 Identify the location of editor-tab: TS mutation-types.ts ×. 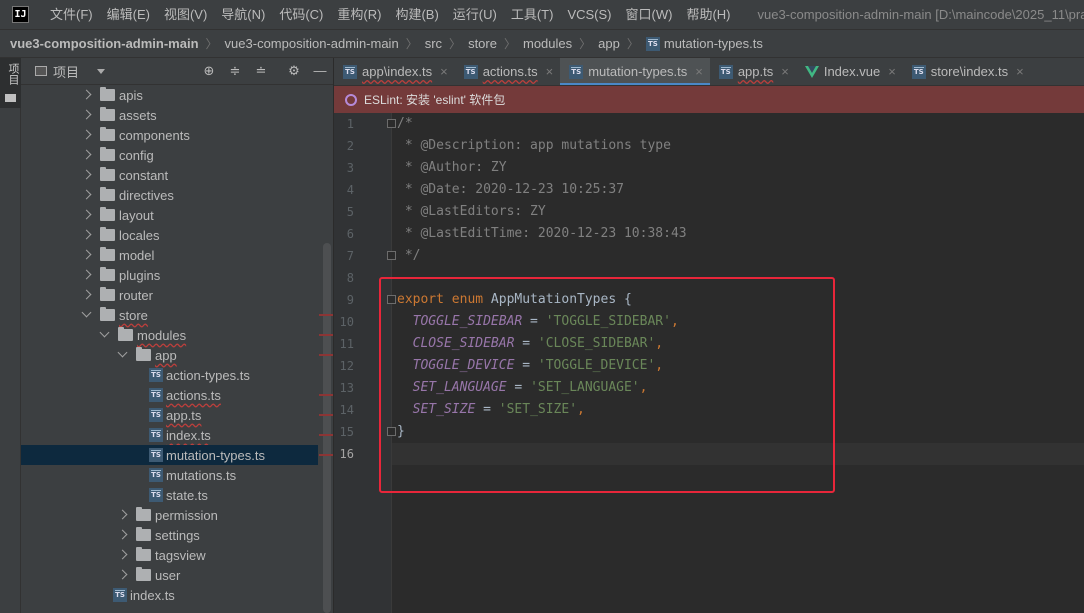
(635, 71).